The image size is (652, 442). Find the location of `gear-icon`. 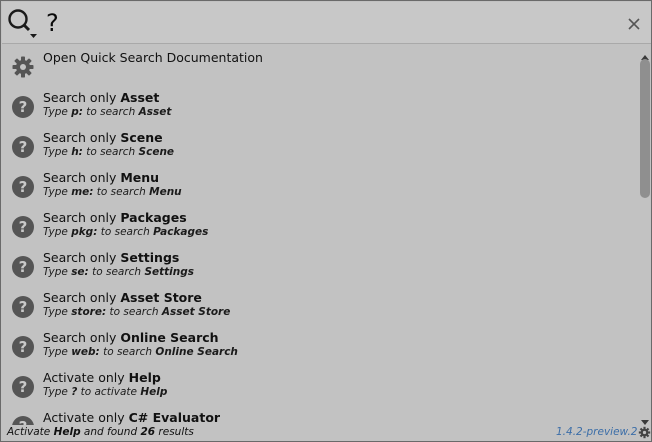

gear-icon is located at coordinates (23, 67).